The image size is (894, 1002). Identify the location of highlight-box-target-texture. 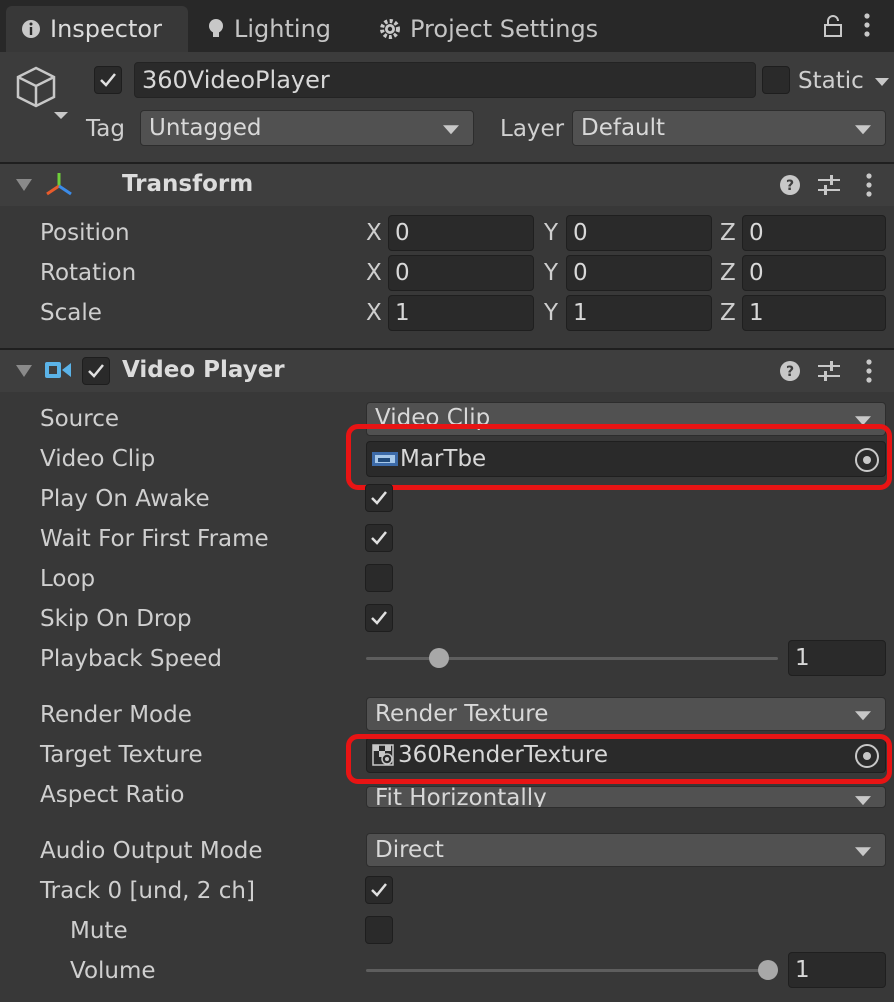
(619, 759).